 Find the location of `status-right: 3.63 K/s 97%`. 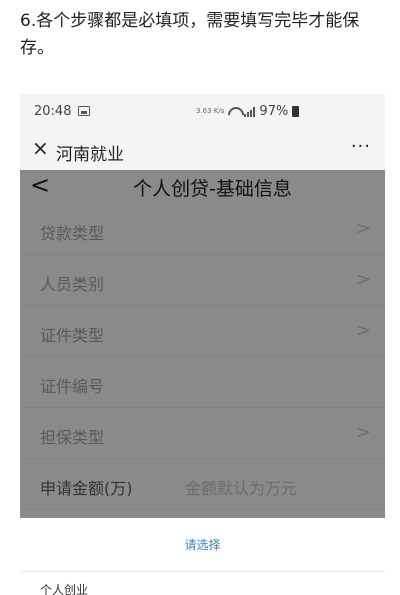

status-right: 3.63 K/s 97% is located at coordinates (248, 111).